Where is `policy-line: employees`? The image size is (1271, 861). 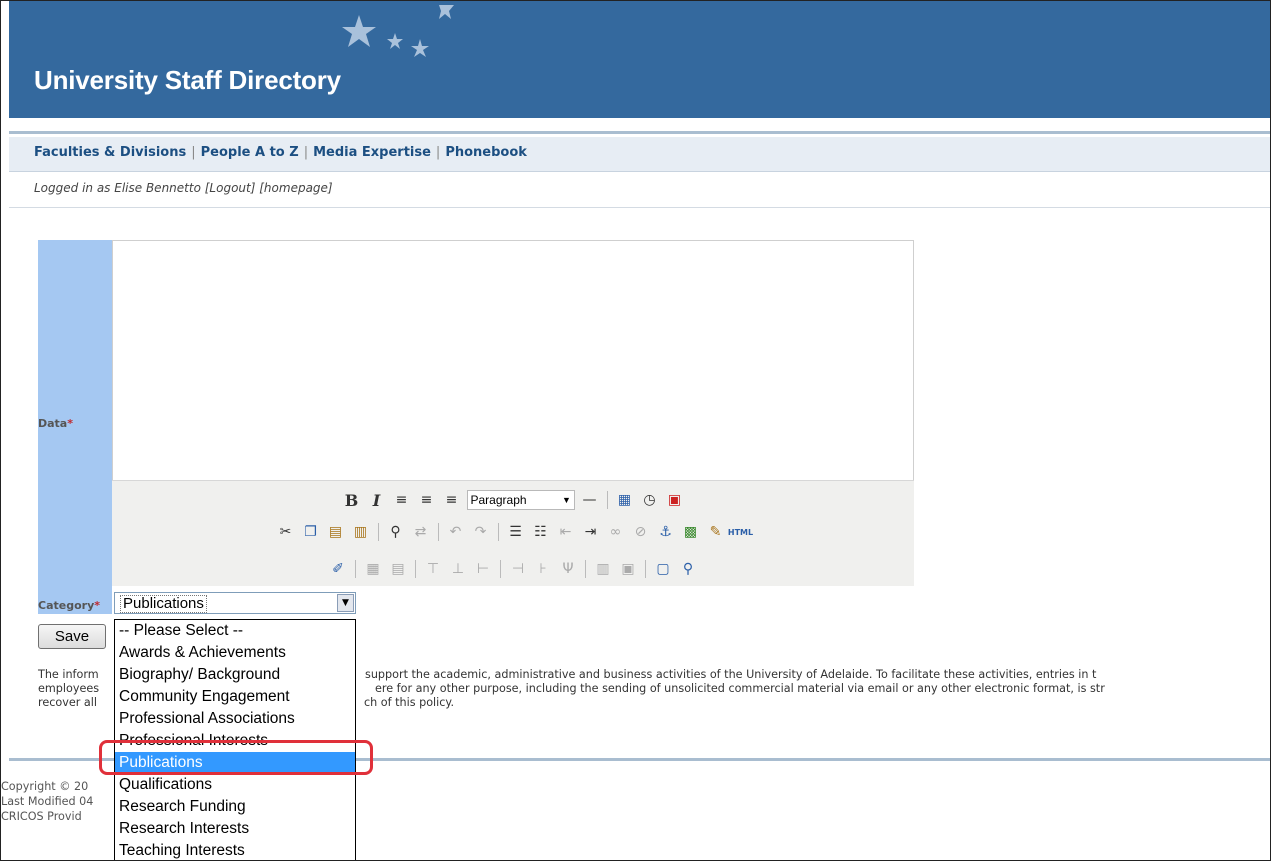
policy-line: employees is located at coordinates (69, 688).